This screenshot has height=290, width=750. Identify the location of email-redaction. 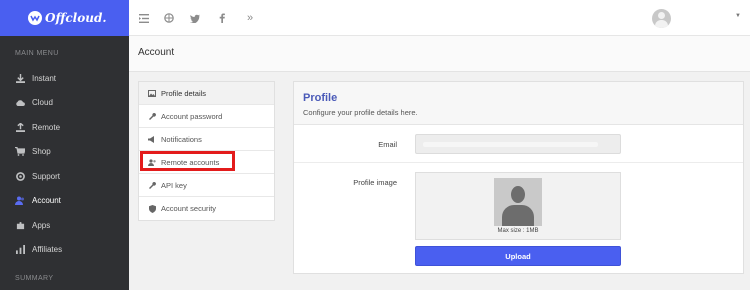
(510, 144).